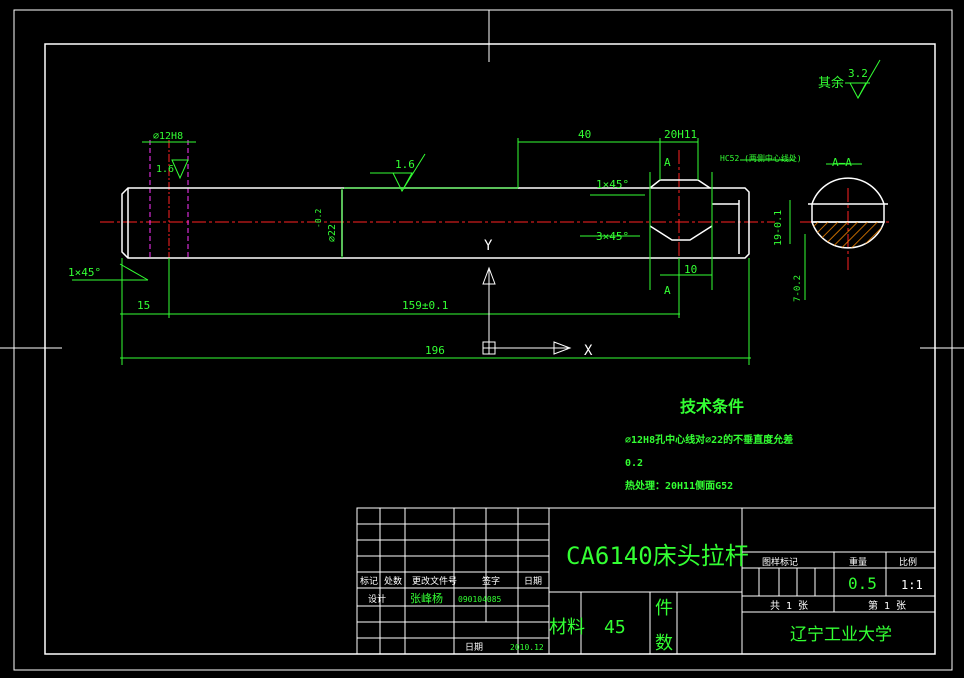 The image size is (964, 678). I want to click on tb-design-label: 设计, so click(377, 599).